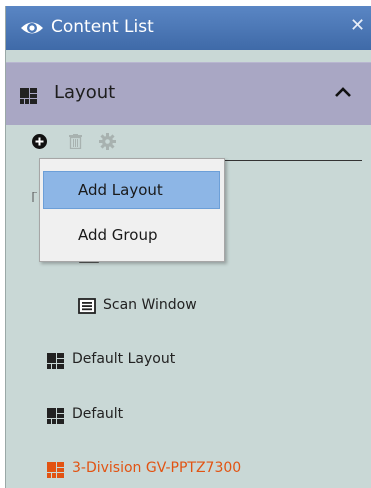 The height and width of the screenshot is (488, 371). I want to click on scan-window-icon, so click(87, 306).